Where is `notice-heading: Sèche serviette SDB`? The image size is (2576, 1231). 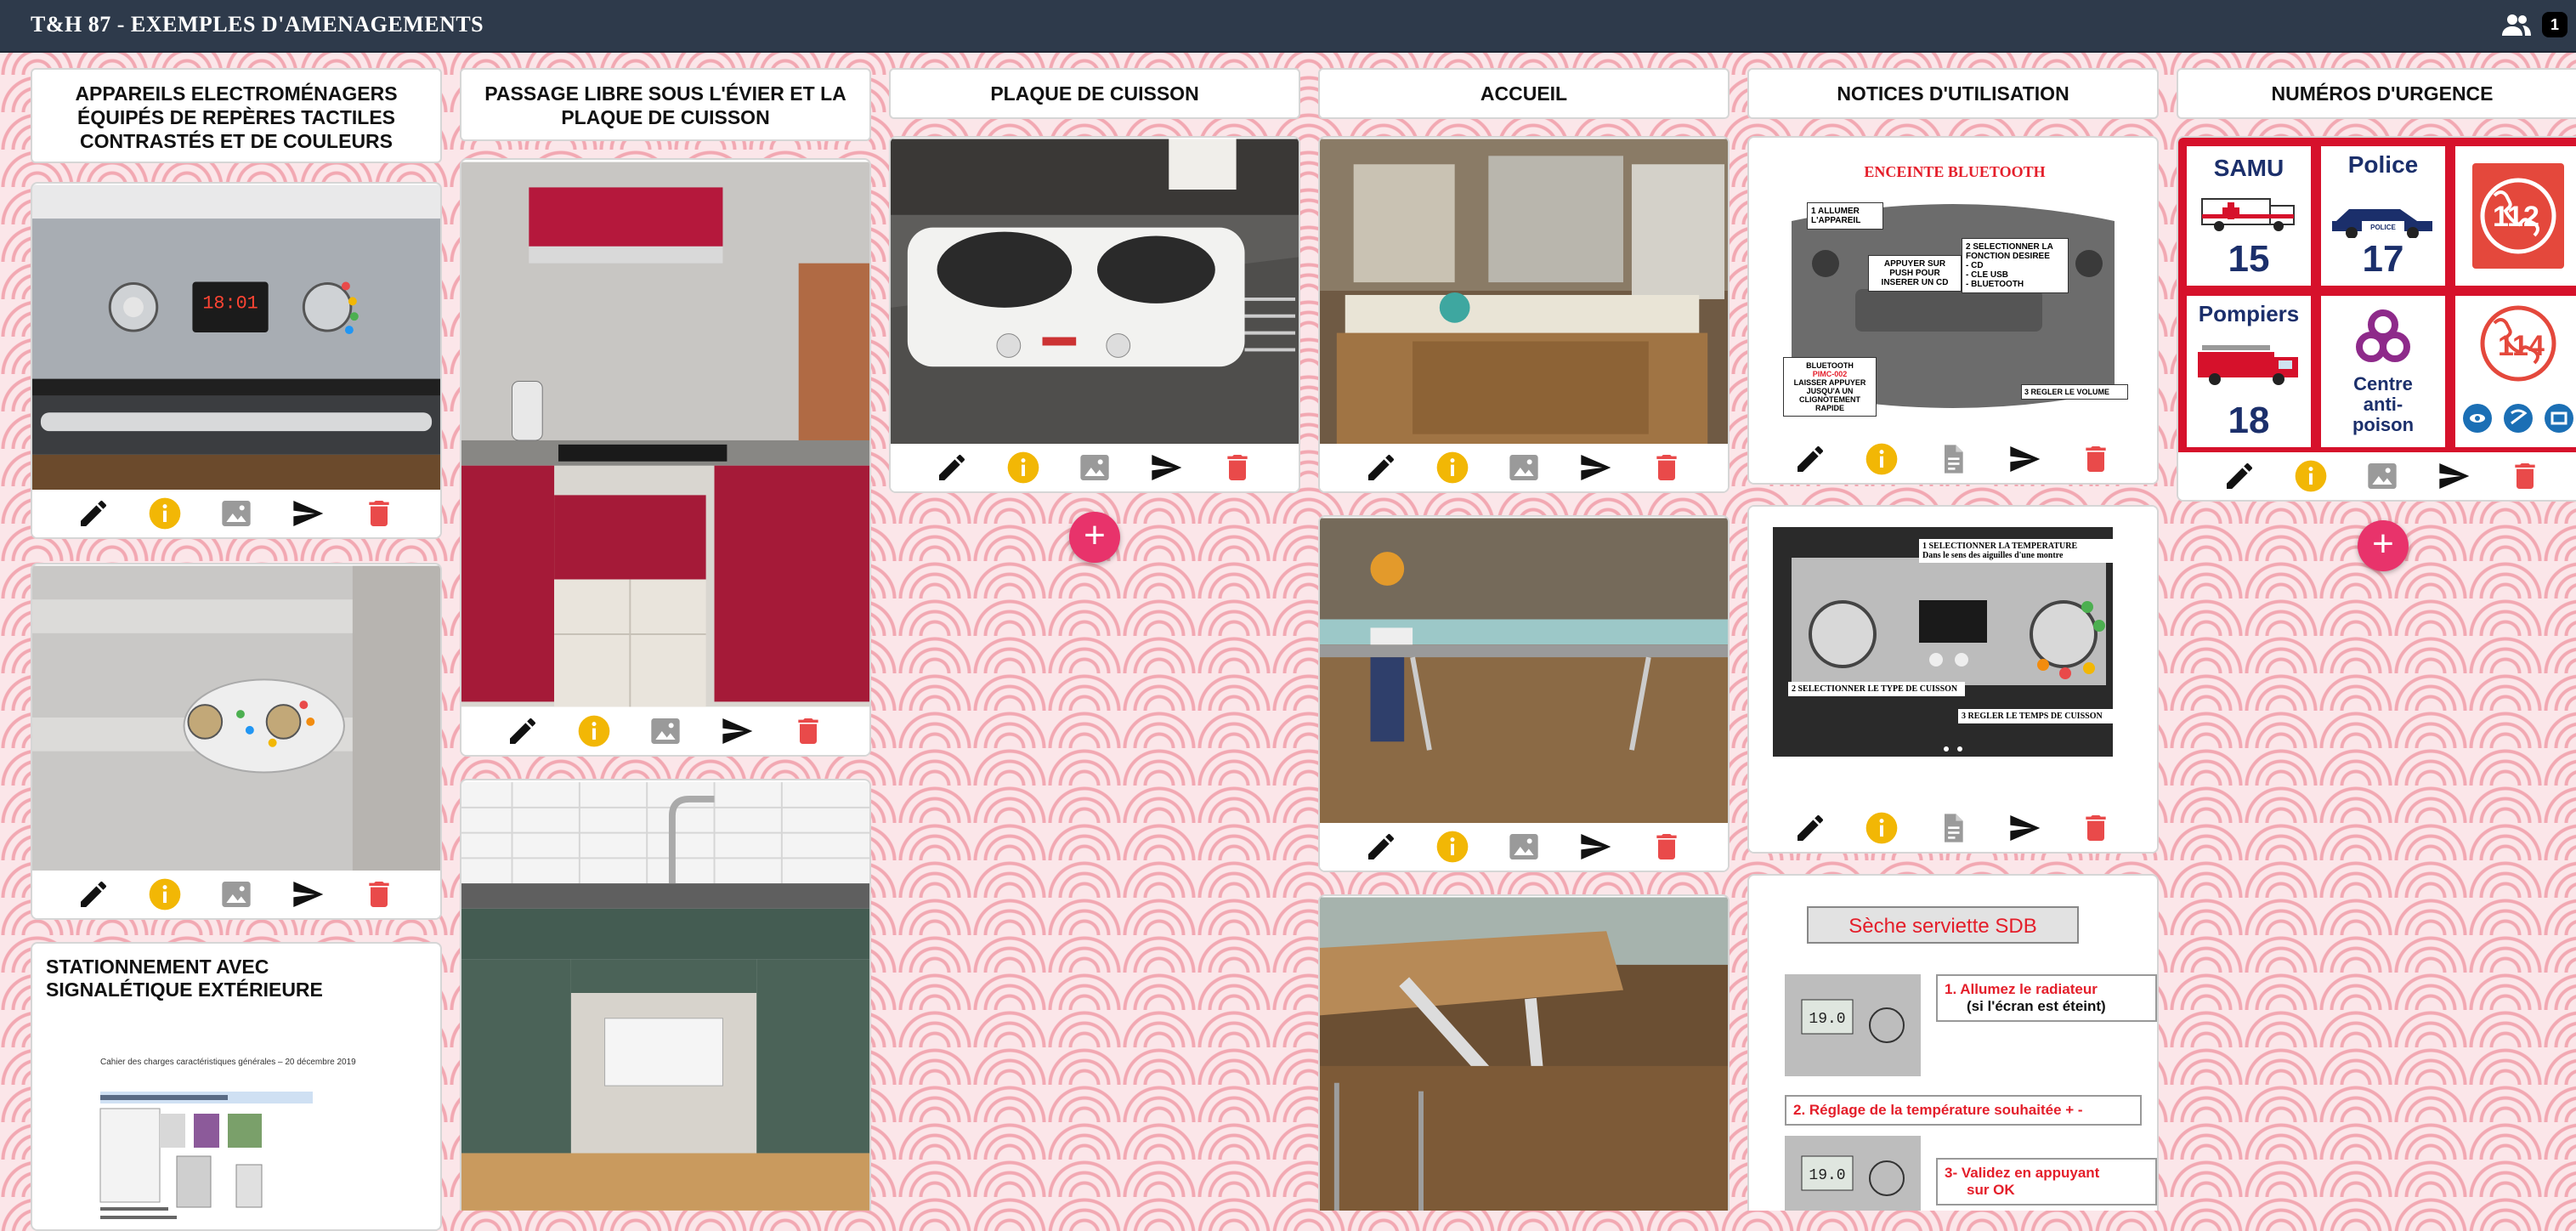 notice-heading: Sèche serviette SDB is located at coordinates (1943, 925).